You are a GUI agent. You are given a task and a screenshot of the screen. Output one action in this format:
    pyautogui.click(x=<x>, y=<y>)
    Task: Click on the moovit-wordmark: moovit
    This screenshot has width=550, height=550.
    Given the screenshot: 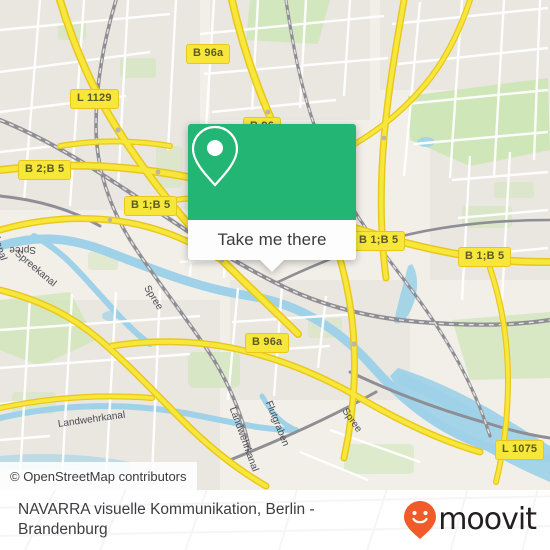 What is the action you would take?
    pyautogui.click(x=487, y=519)
    